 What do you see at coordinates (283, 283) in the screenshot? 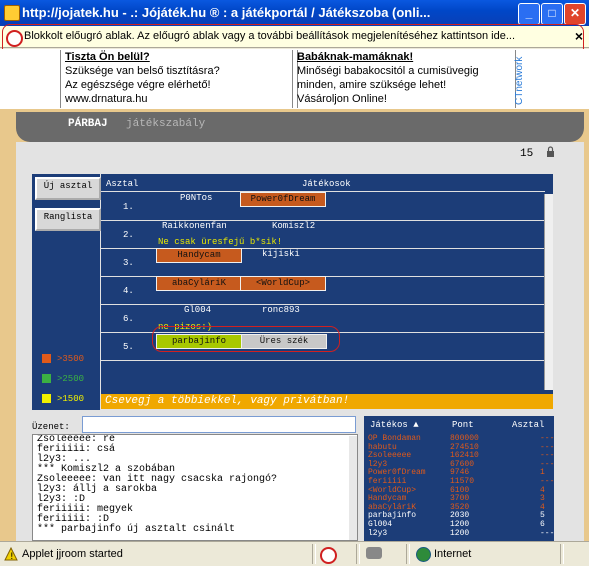
I see `player-seat: <WorldCup>` at bounding box center [283, 283].